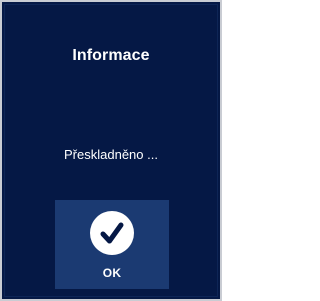 This screenshot has width=320, height=301. What do you see at coordinates (112, 233) in the screenshot?
I see `checkmark-icon` at bounding box center [112, 233].